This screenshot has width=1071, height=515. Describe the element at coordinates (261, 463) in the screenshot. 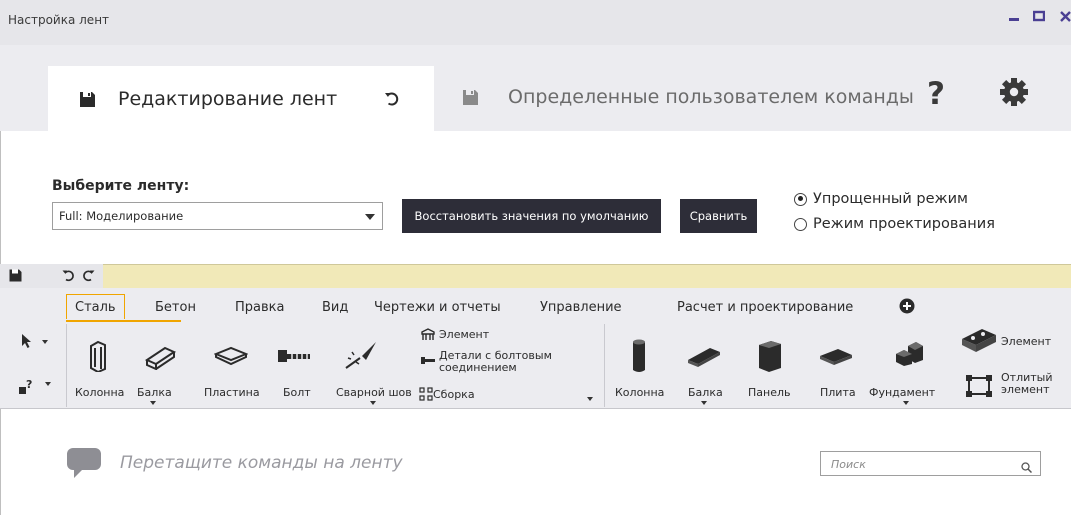

I see `drop-hint-text: Перетащите команды на ленту` at that location.